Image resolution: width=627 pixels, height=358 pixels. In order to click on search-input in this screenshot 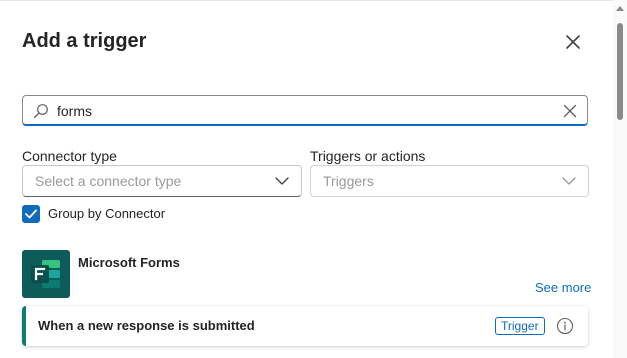, I will do `click(297, 111)`.